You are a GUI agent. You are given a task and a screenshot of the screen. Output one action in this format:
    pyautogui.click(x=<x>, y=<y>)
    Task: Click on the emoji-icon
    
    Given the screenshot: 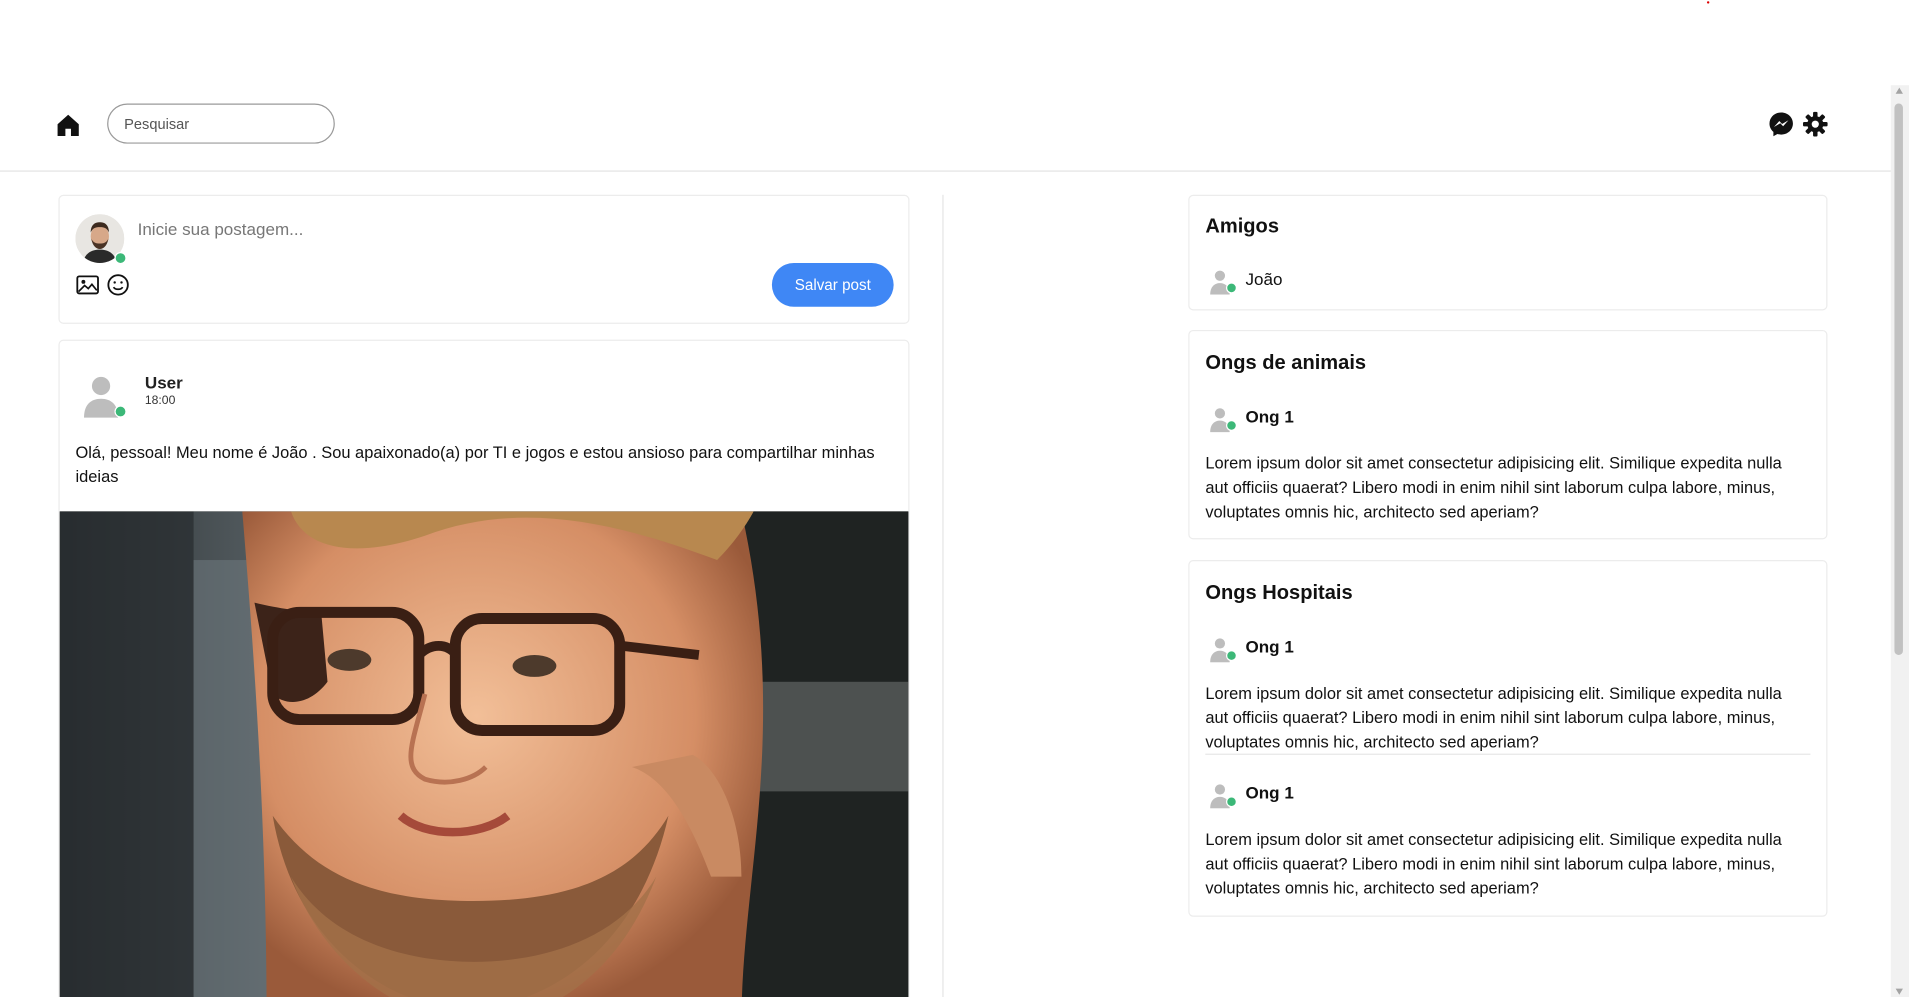 What is the action you would take?
    pyautogui.click(x=118, y=285)
    